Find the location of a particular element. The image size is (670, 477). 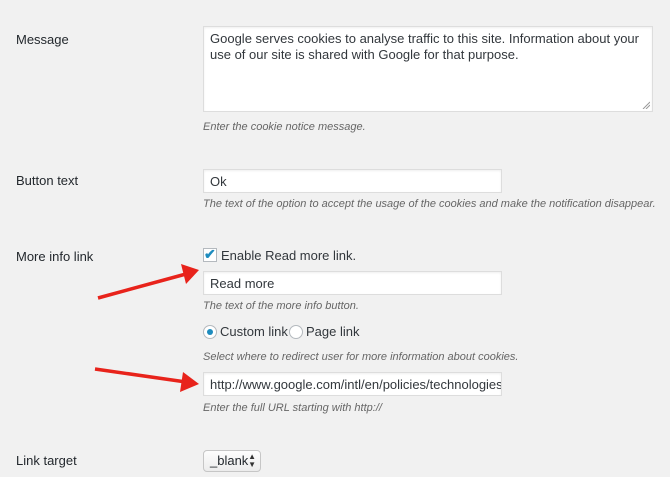

annotation-arrow-url is located at coordinates (146, 379).